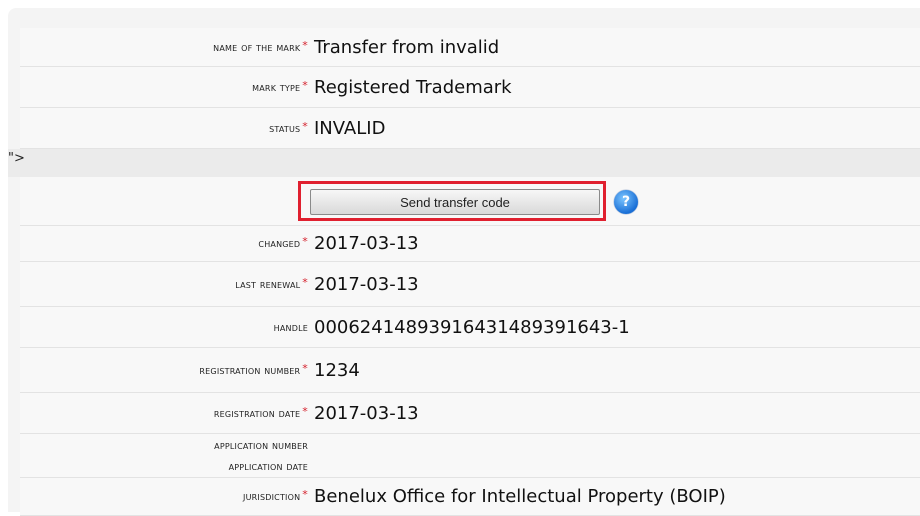 The height and width of the screenshot is (516, 920). I want to click on field-label: Handle, so click(290, 327).